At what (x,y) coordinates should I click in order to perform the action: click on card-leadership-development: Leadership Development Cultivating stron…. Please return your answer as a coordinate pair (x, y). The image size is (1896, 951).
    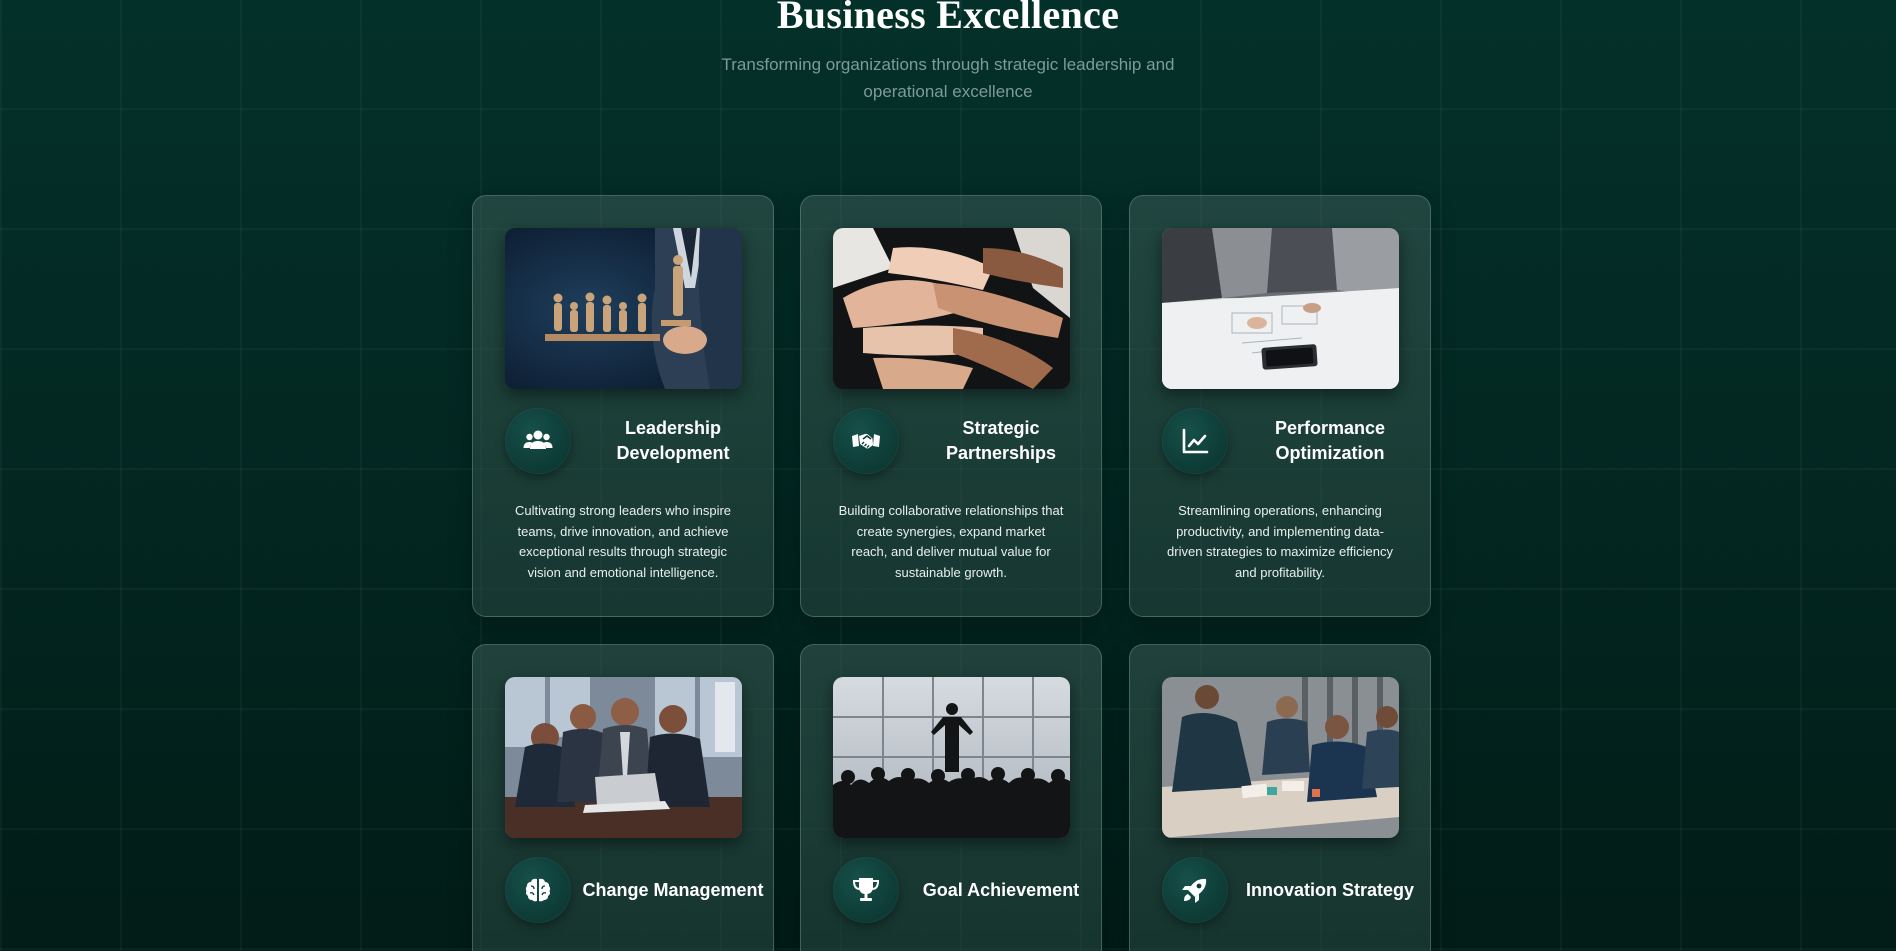
    Looking at the image, I should click on (623, 406).